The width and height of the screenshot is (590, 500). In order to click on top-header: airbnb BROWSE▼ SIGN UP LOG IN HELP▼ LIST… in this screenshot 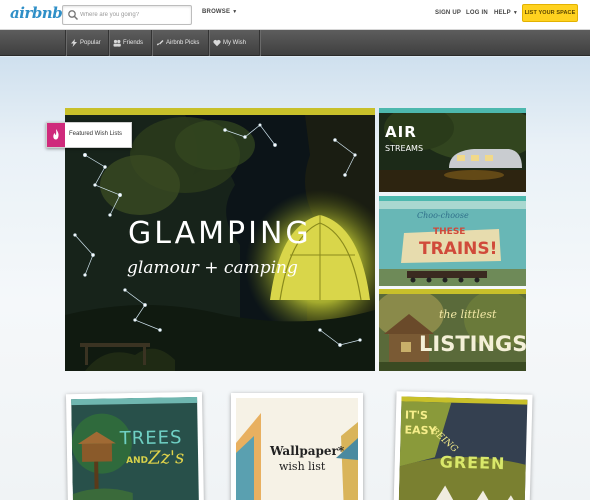, I will do `click(295, 15)`.